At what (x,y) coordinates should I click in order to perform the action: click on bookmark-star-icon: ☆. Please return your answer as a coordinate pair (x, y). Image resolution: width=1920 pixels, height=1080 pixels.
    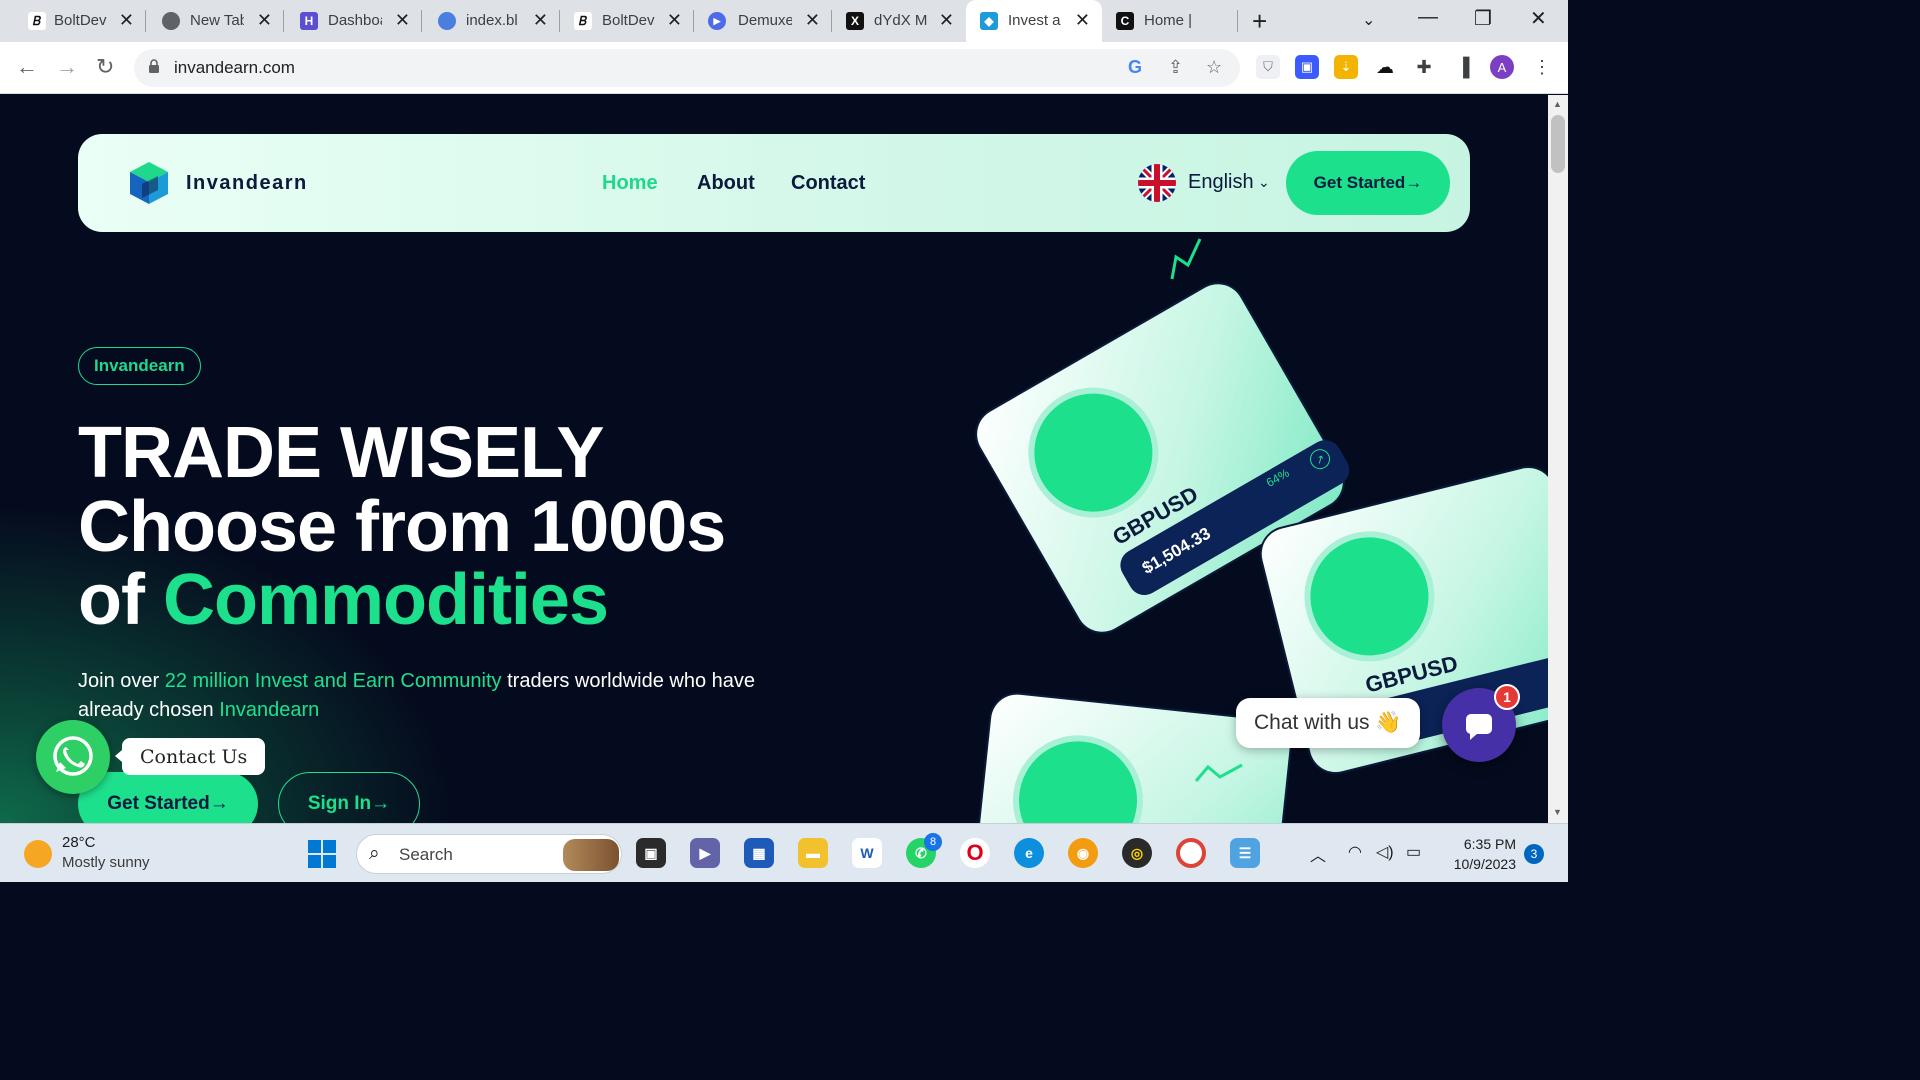
    Looking at the image, I should click on (1214, 67).